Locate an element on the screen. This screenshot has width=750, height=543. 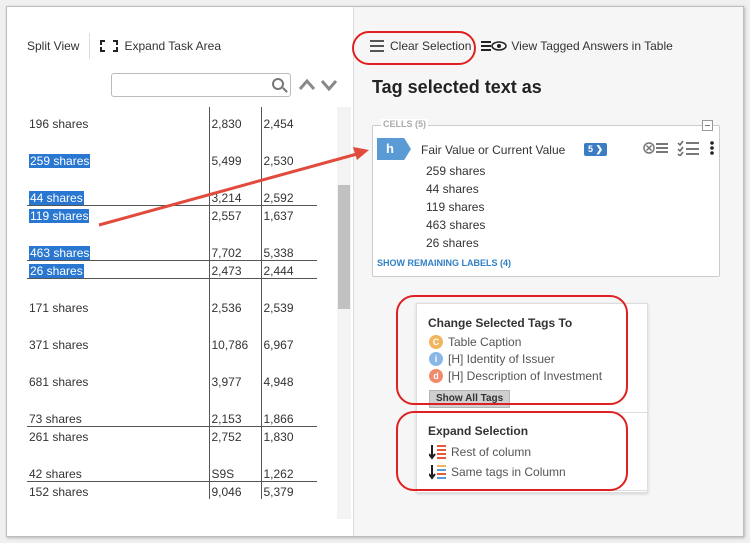
table-row: 261 shares 2,752 1,830 is located at coordinates (172, 435).